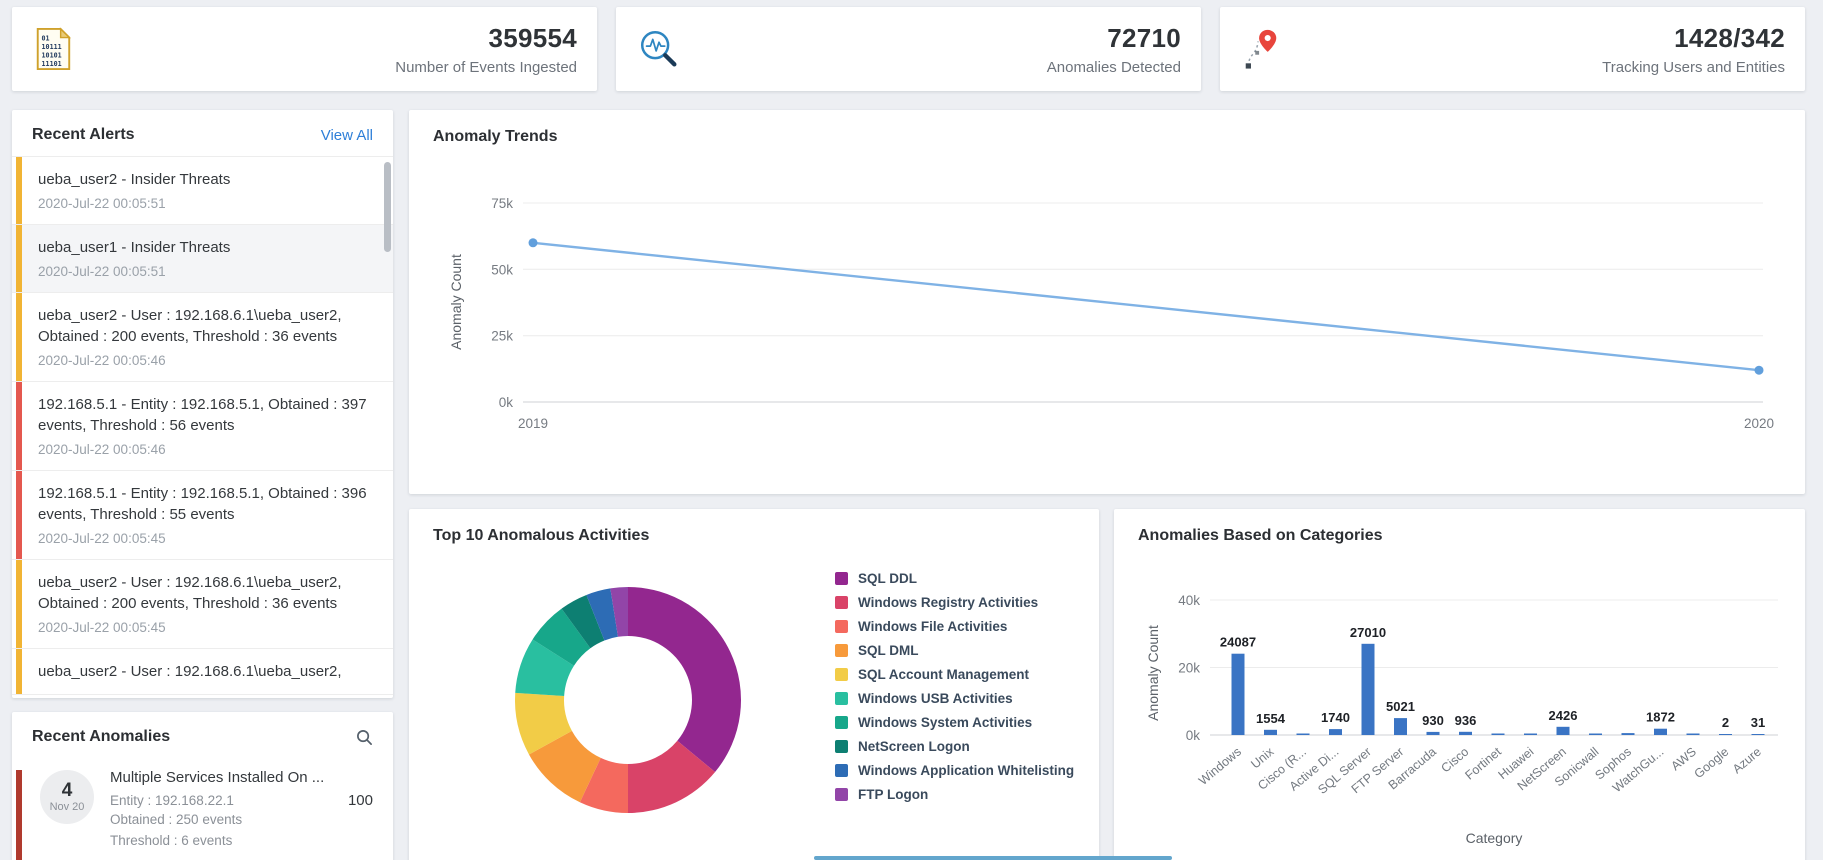 This screenshot has height=860, width=1823. Describe the element at coordinates (1693, 67) in the screenshot. I see `tracking-users-label: Tracking Users and Entities` at that location.